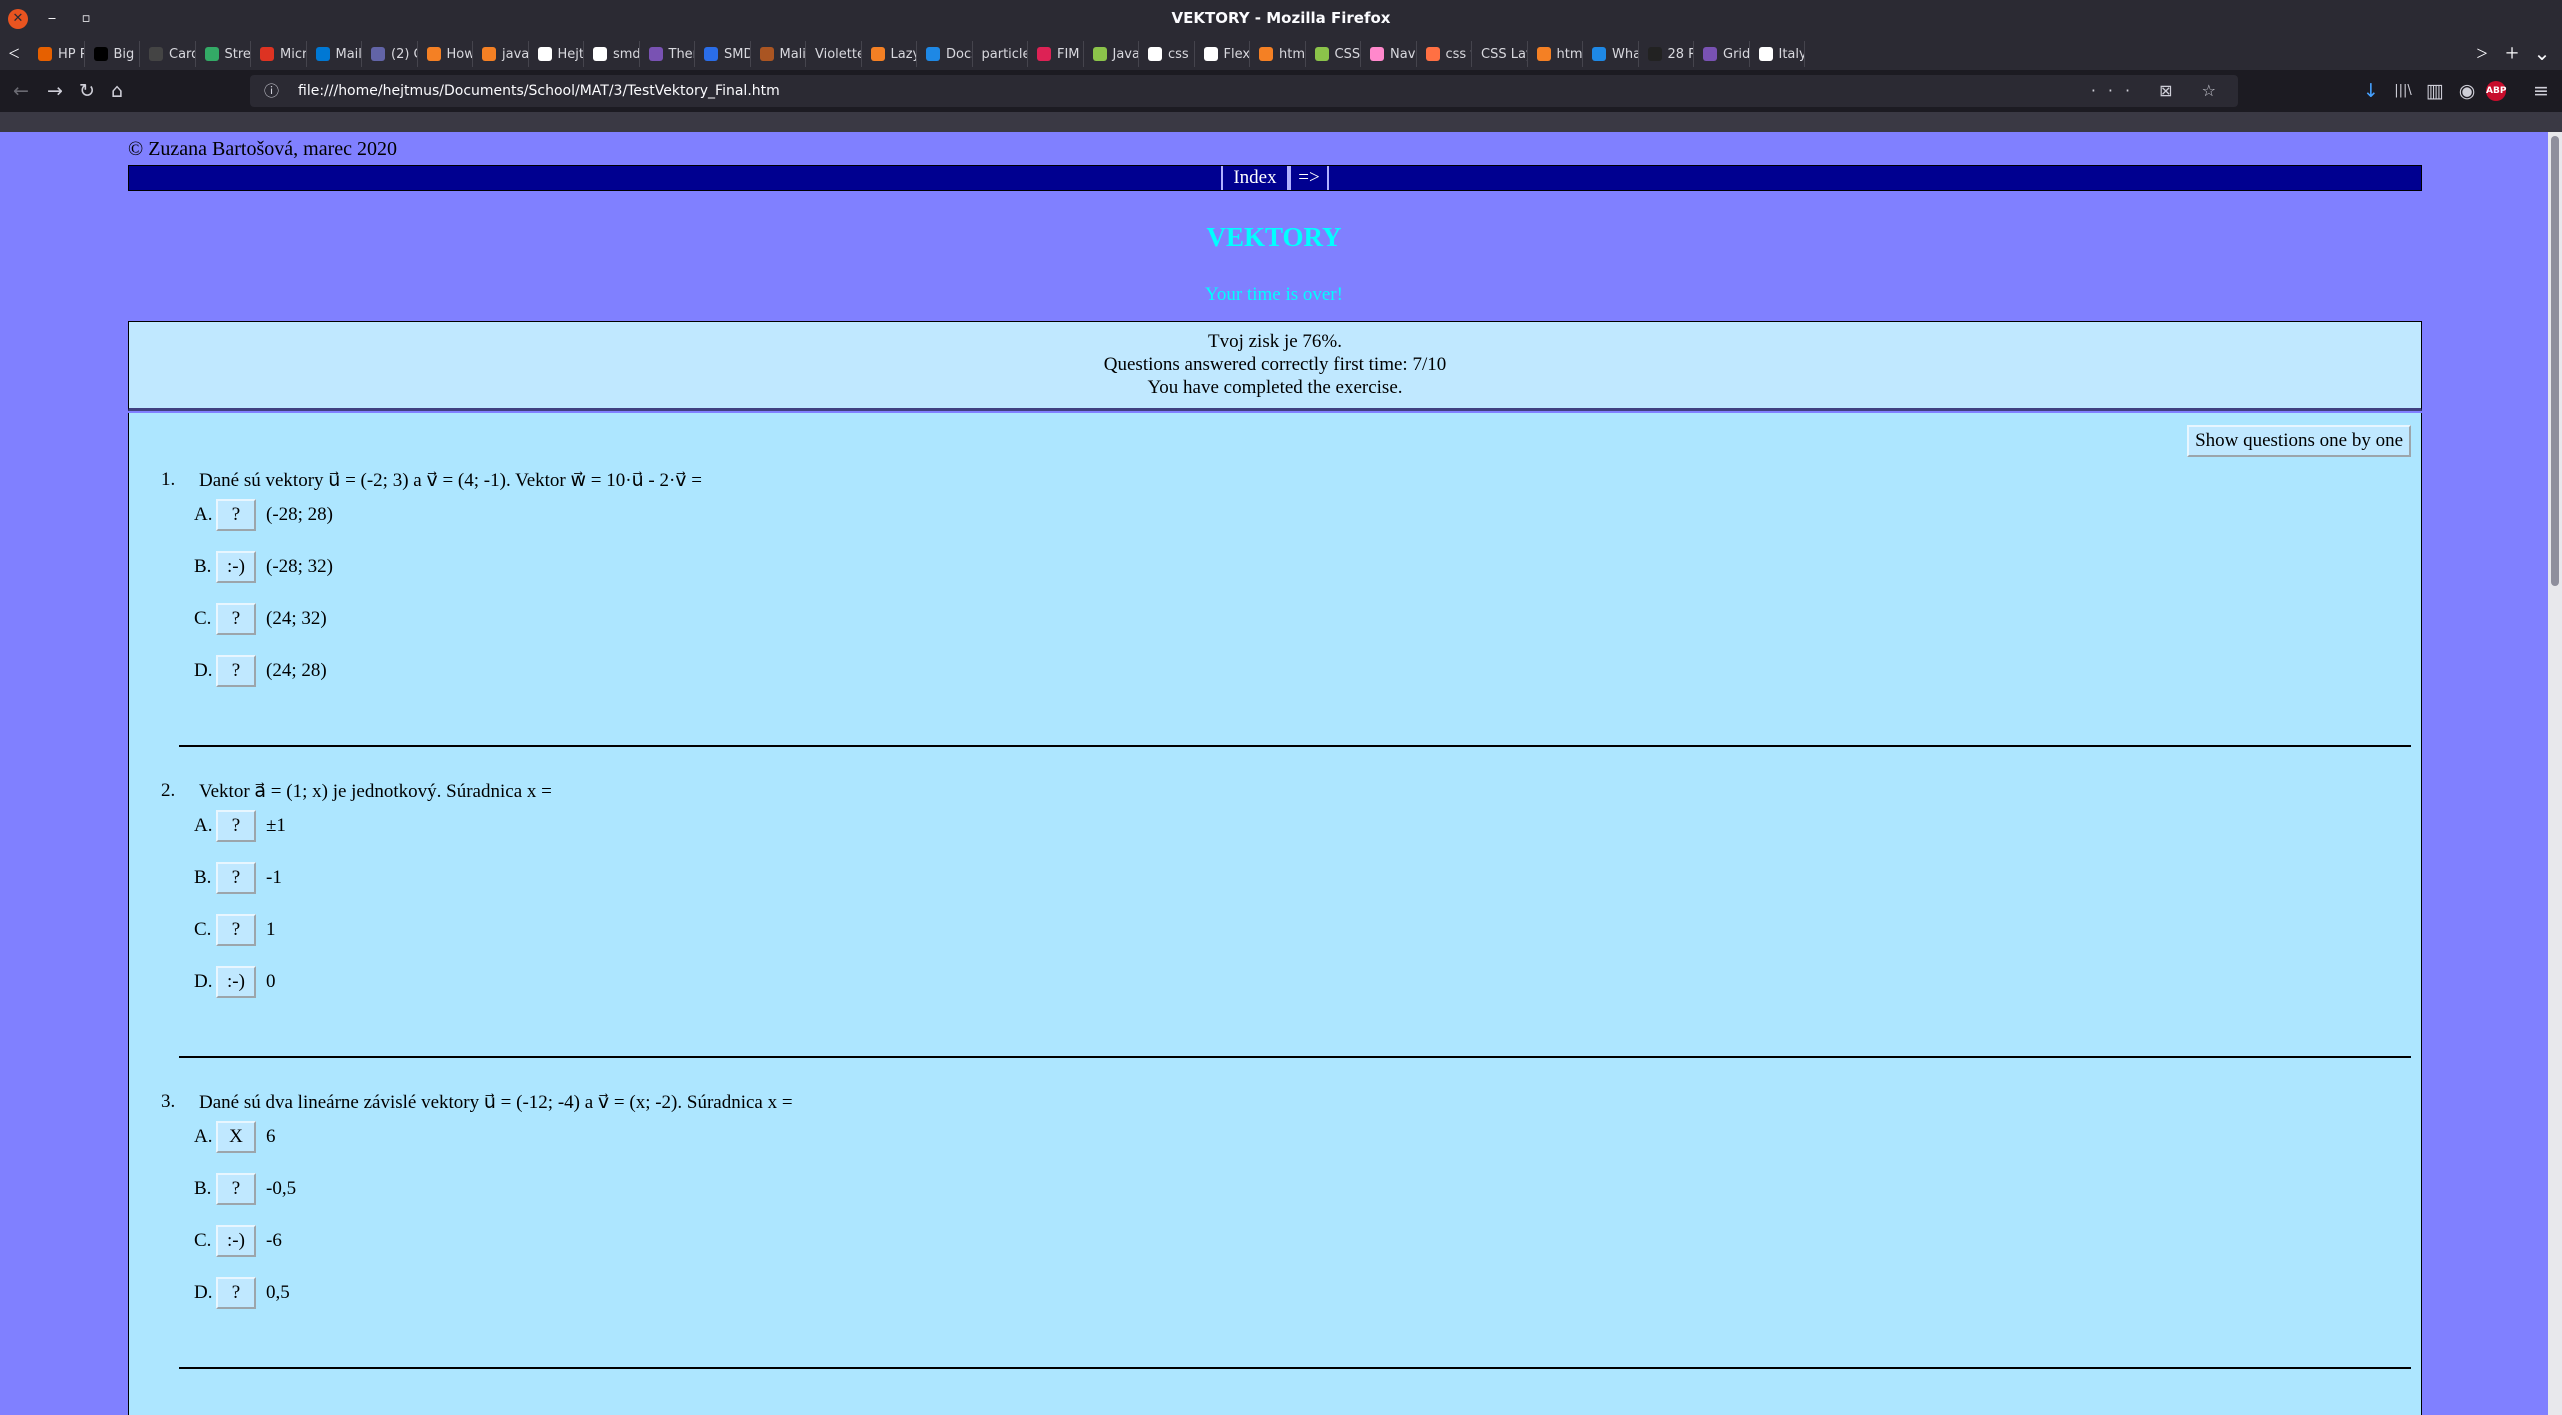 This screenshot has width=2562, height=1415. I want to click on tab-scroll-left-button: <, so click(14, 54).